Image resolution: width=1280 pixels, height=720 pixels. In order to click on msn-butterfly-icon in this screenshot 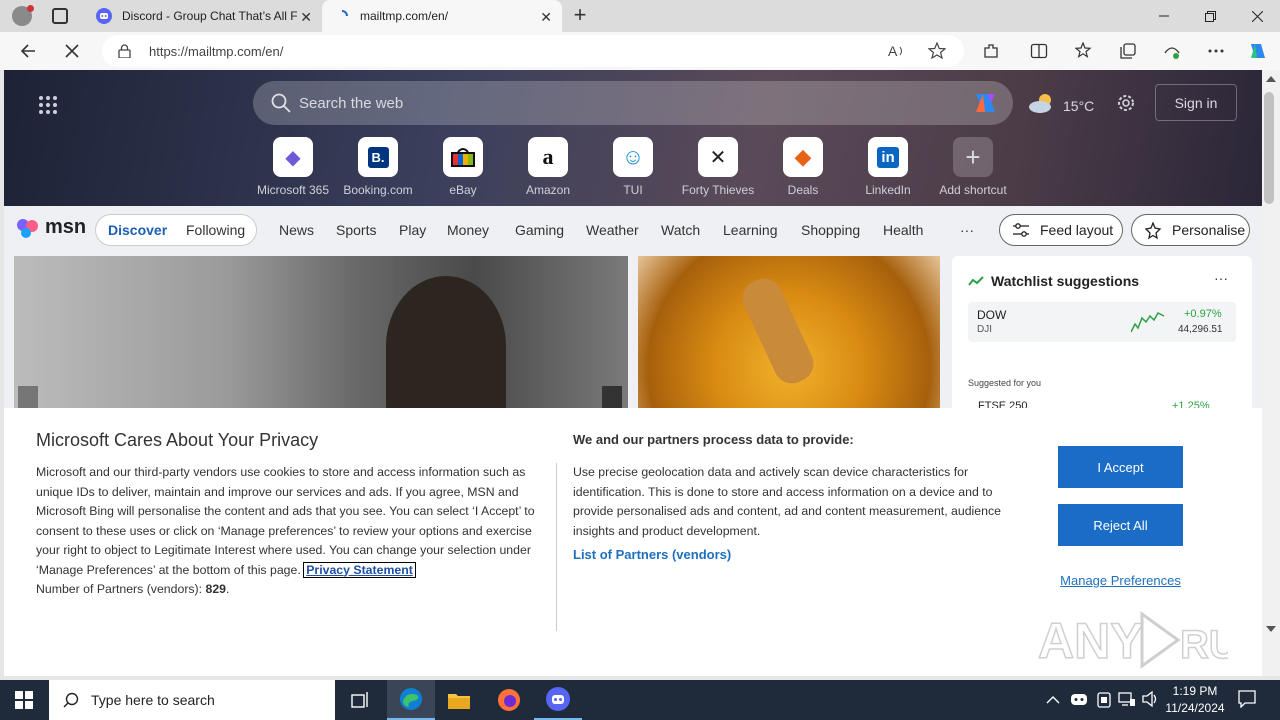, I will do `click(27, 228)`.